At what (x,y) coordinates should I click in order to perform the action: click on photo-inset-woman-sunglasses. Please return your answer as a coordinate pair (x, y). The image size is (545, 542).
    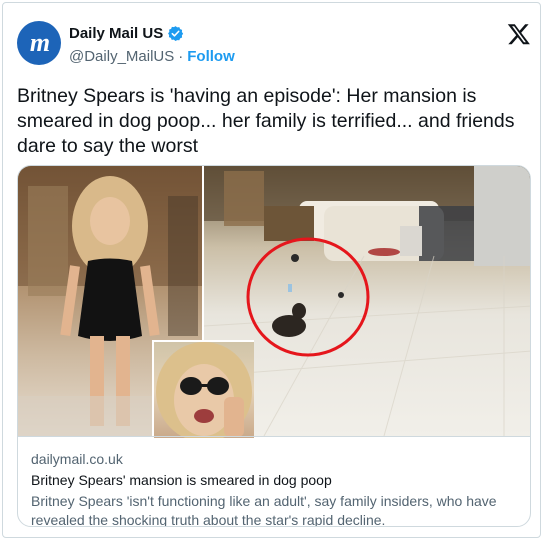
    Looking at the image, I should click on (203, 391).